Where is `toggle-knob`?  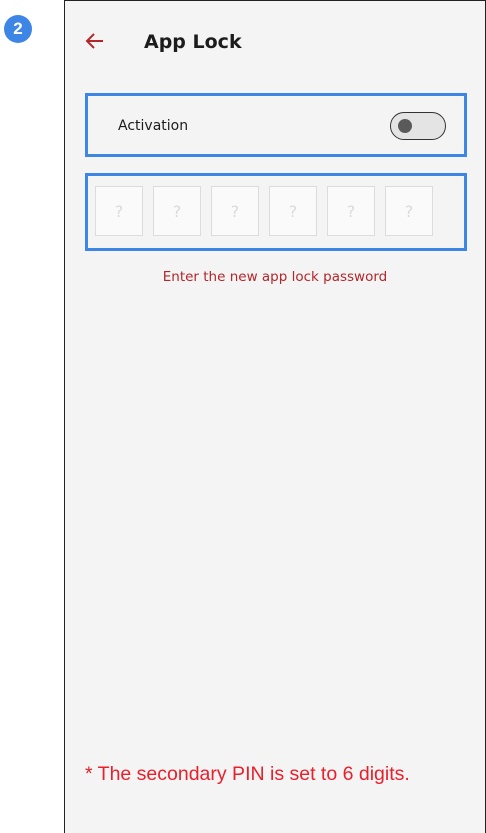
toggle-knob is located at coordinates (405, 126).